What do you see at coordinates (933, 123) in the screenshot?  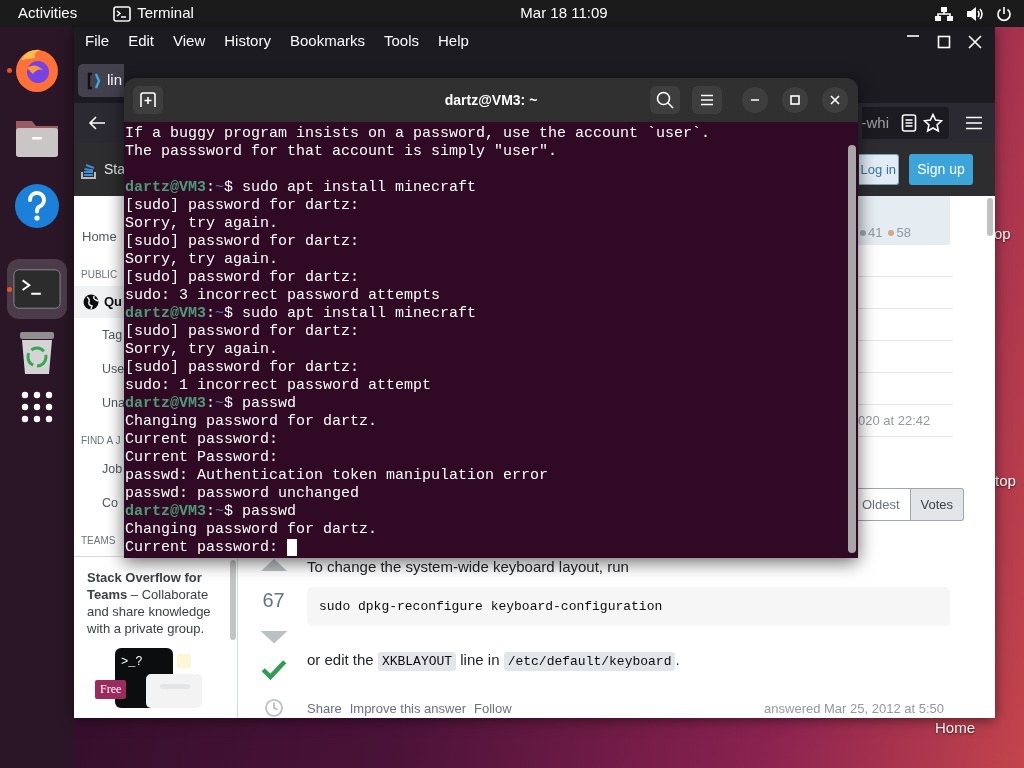 I see `star-icon` at bounding box center [933, 123].